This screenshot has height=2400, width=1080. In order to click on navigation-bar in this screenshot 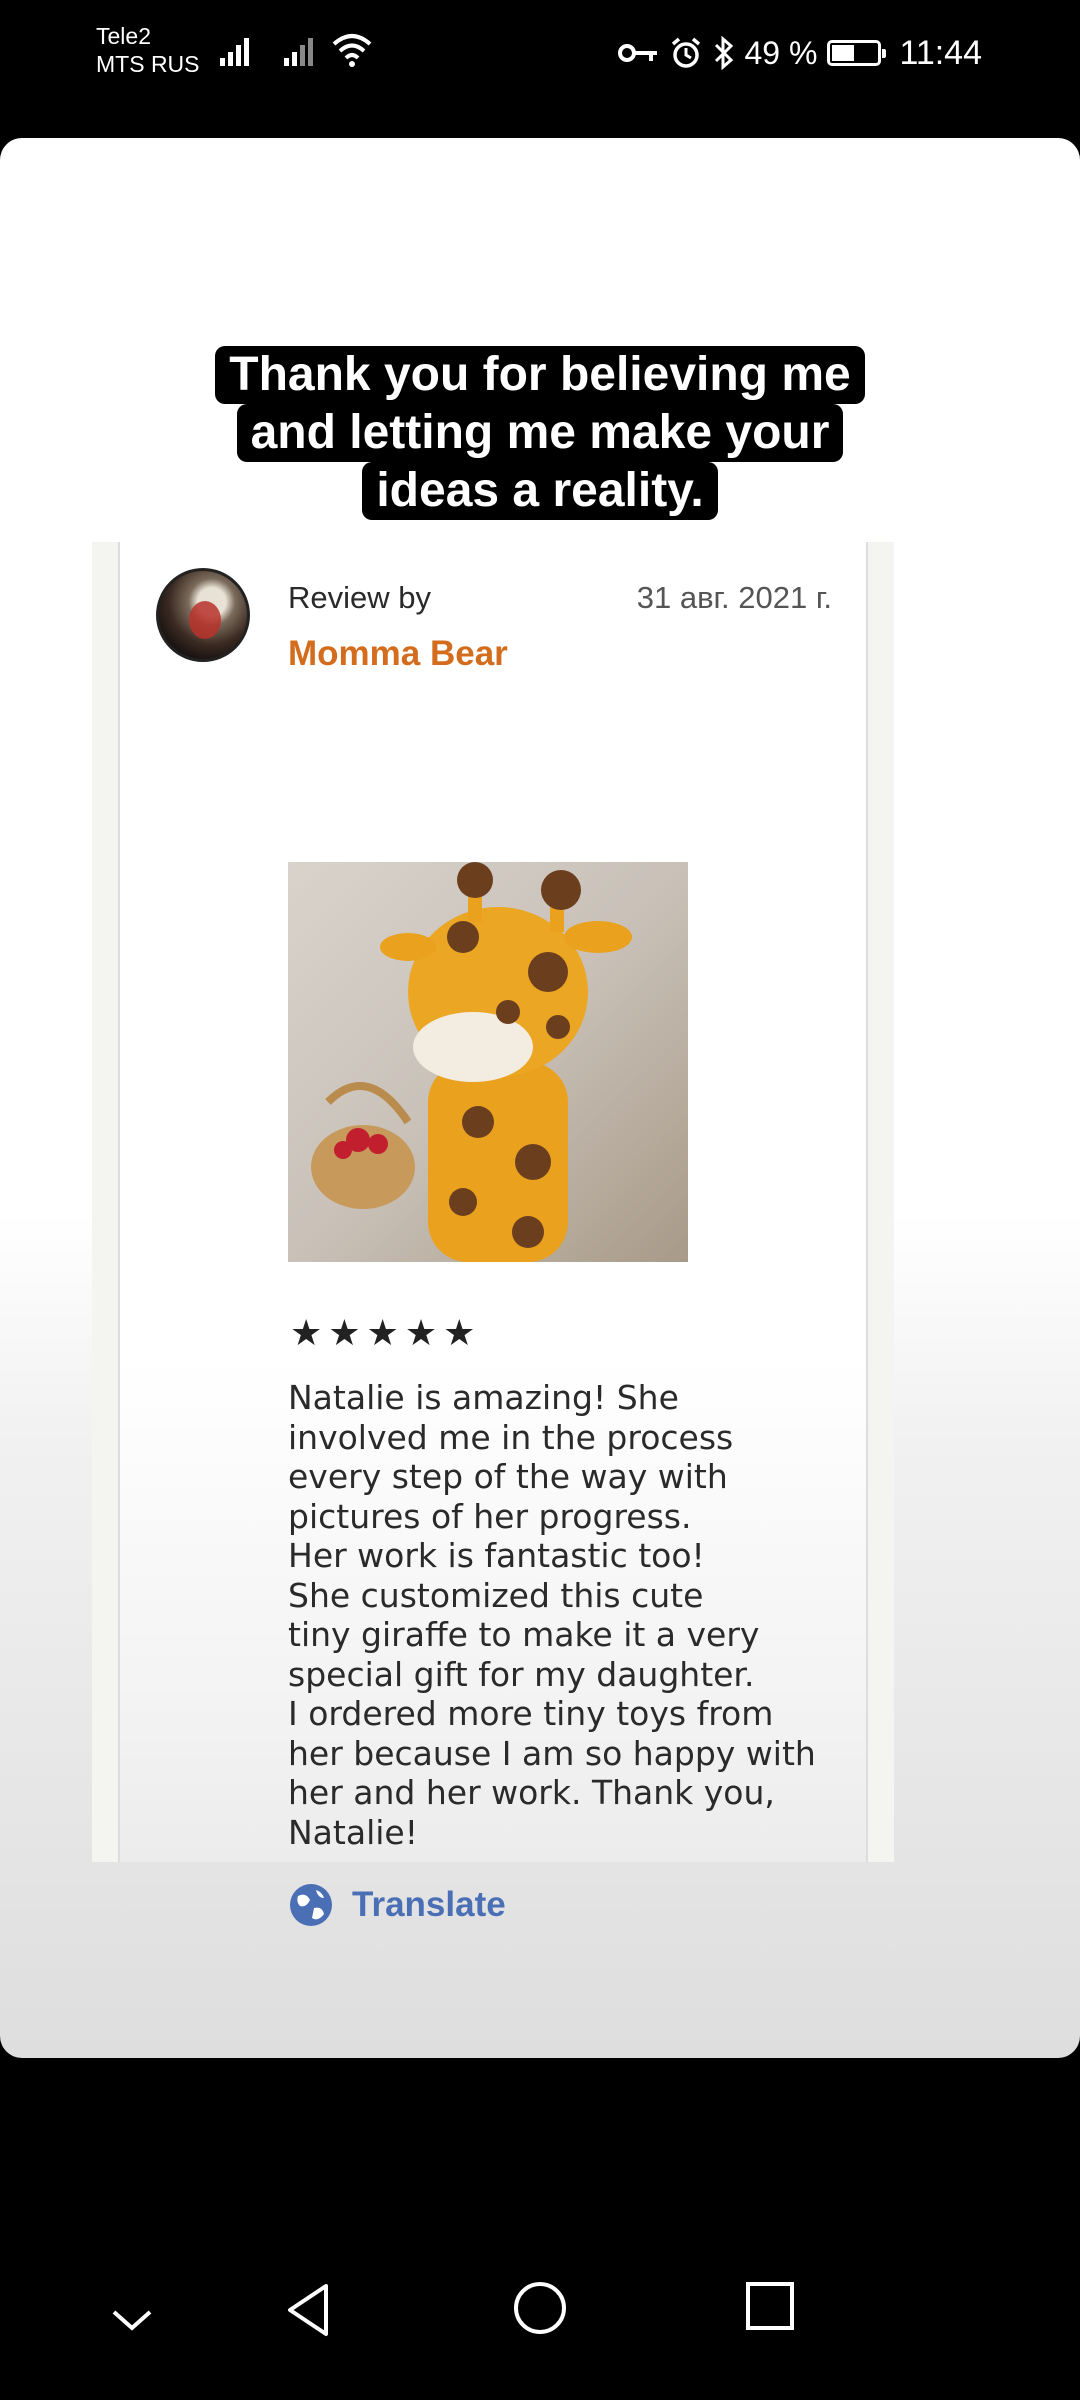, I will do `click(540, 2320)`.